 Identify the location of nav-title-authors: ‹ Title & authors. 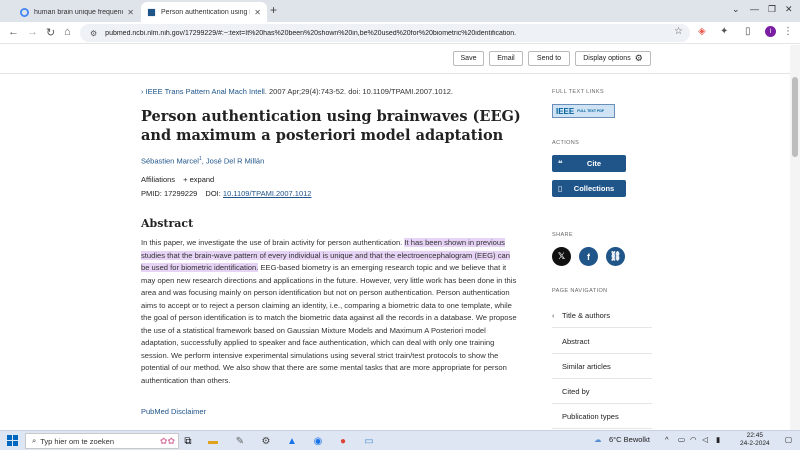
(602, 315).